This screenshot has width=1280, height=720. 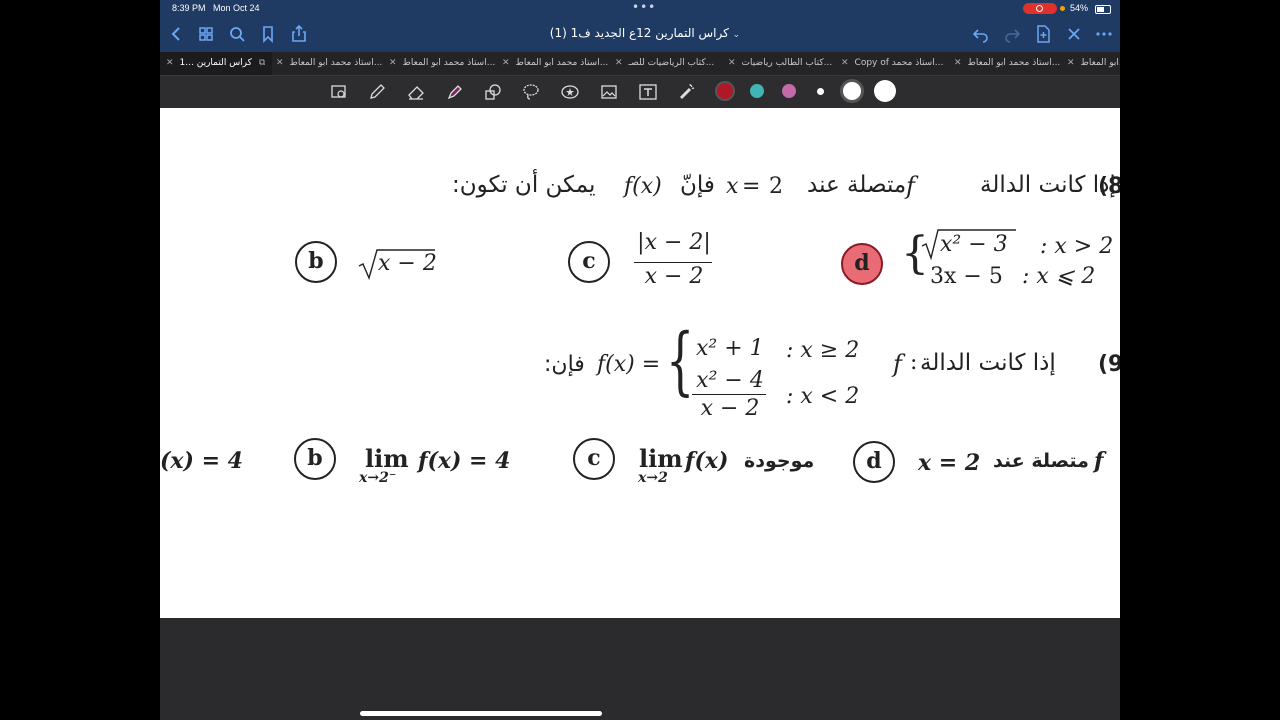 I want to click on status-date: Mon Oct 24, so click(x=236, y=8).